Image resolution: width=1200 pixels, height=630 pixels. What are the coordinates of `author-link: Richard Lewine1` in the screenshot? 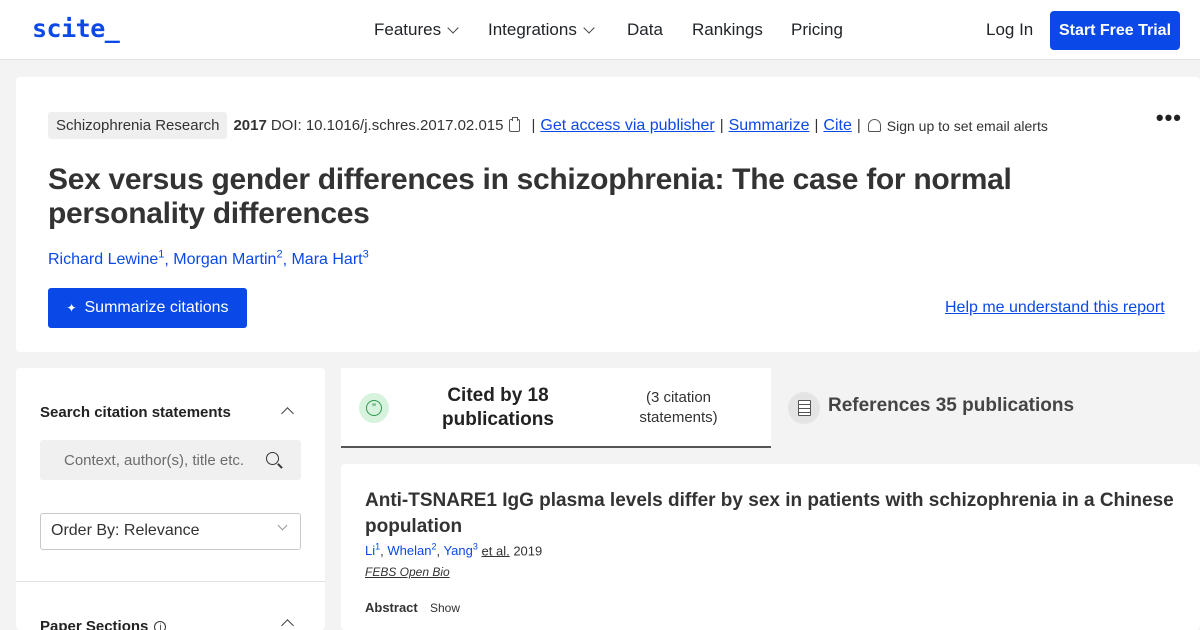 It's located at (106, 258).